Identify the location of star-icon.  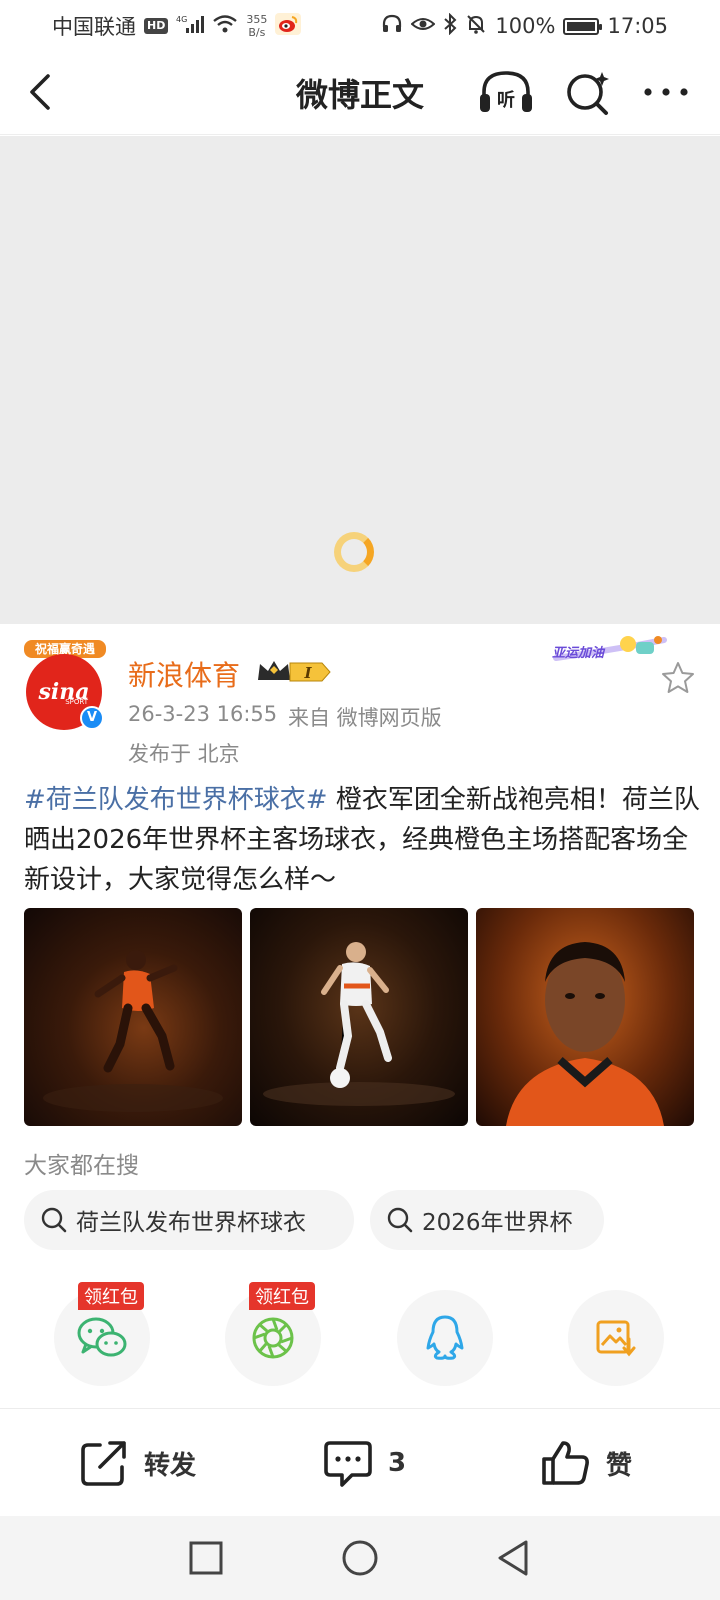
(678, 677).